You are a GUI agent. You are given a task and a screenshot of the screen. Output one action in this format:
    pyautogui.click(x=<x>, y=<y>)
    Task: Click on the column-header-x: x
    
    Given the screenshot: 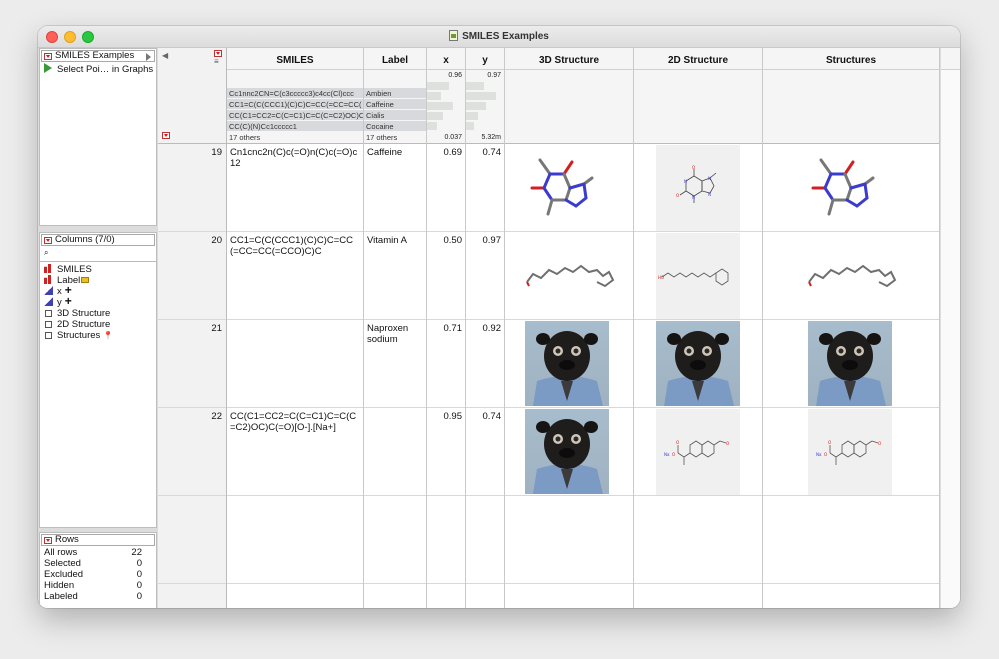 What is the action you would take?
    pyautogui.click(x=446, y=59)
    